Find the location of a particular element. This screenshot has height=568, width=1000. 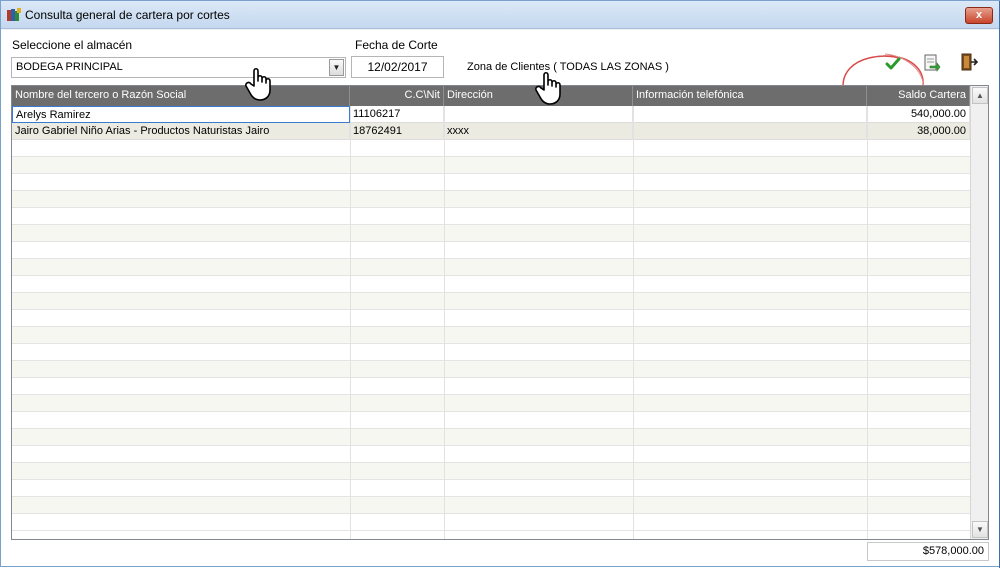

zone-filter-link: Zona de Clientes ( TODAS LAS ZONAS ) is located at coordinates (568, 67).